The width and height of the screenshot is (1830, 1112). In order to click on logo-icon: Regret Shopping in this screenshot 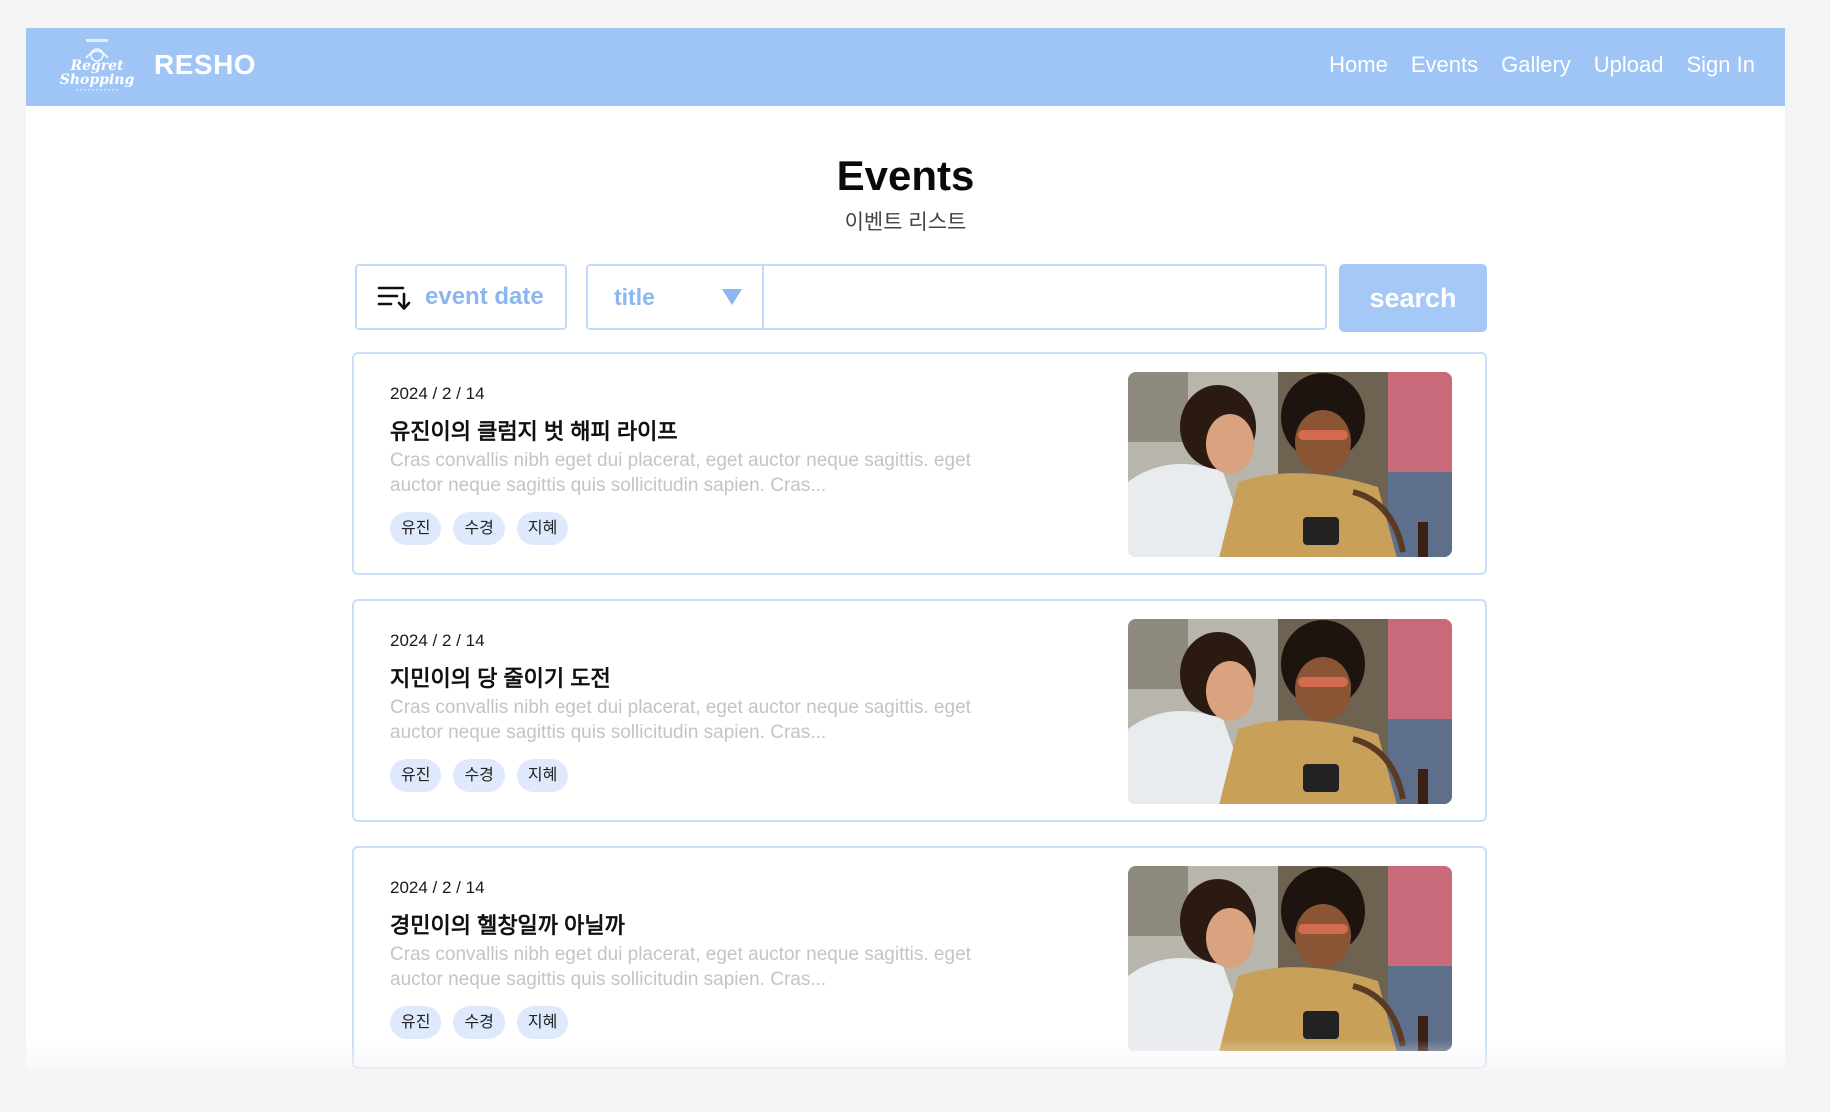, I will do `click(97, 65)`.